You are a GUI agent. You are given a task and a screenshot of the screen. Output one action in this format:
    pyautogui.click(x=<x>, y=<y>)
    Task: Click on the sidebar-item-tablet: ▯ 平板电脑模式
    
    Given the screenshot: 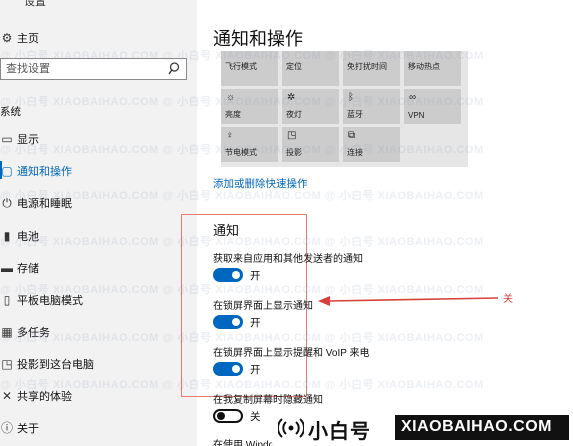 What is the action you would take?
    pyautogui.click(x=98, y=300)
    